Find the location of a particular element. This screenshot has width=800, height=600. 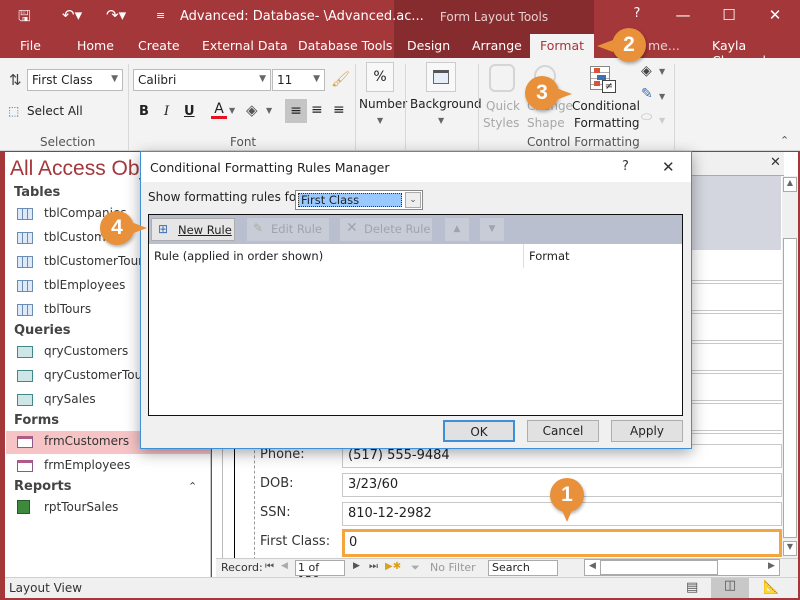

tab-file: File is located at coordinates (30, 45).